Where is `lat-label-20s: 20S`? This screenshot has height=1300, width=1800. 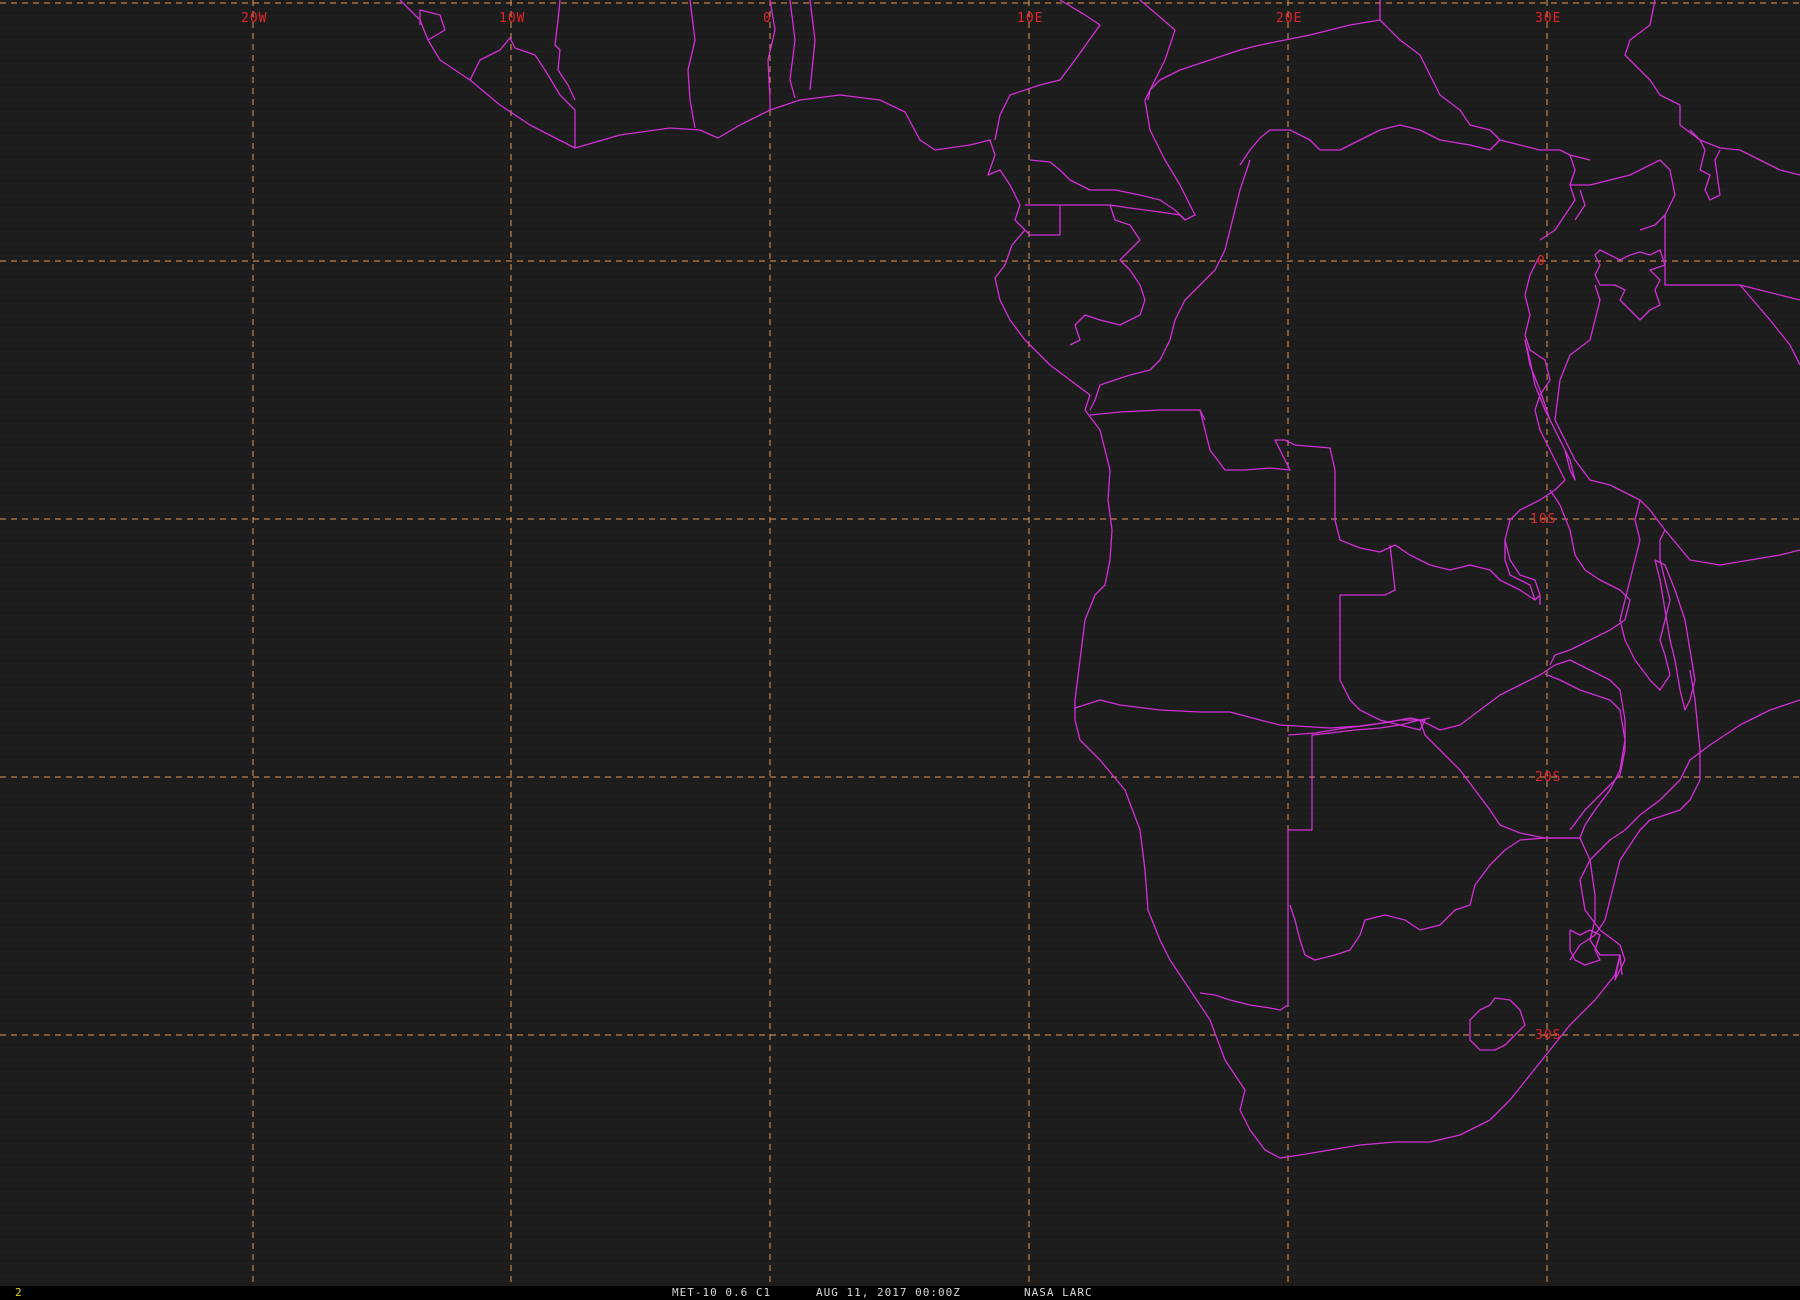
lat-label-20s: 20S is located at coordinates (1548, 777).